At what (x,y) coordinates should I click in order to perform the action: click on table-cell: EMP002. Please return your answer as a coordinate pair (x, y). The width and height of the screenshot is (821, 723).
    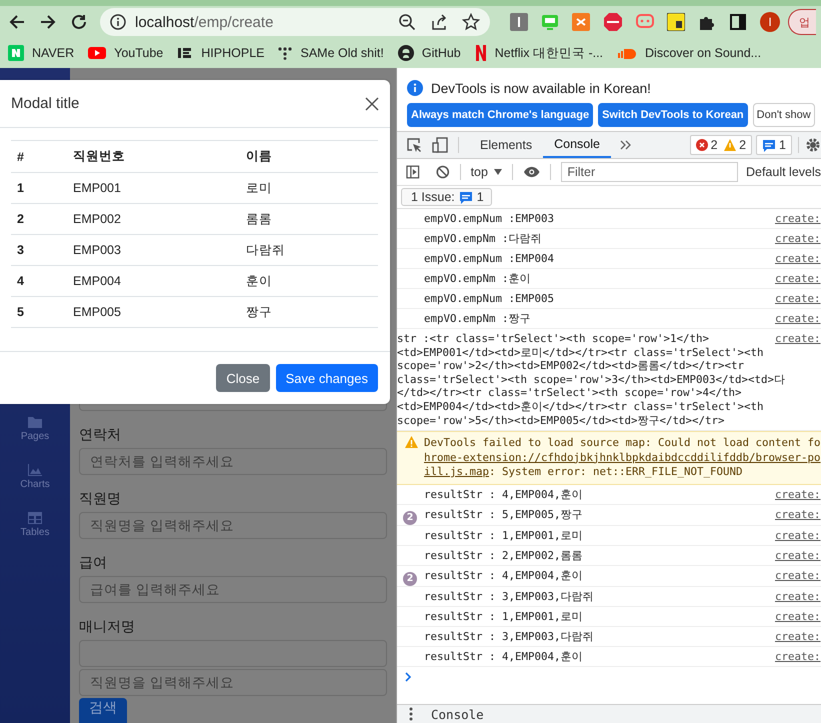
    Looking at the image, I should click on (153, 219).